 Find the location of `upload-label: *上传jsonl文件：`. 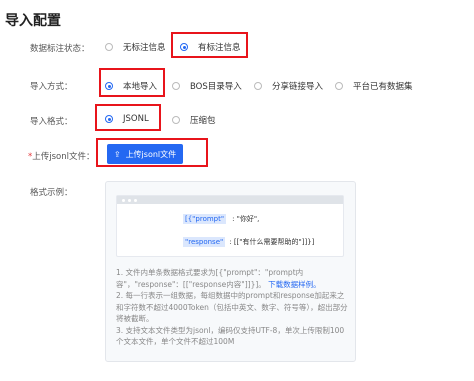

upload-label: *上传jsonl文件： is located at coordinates (61, 156).